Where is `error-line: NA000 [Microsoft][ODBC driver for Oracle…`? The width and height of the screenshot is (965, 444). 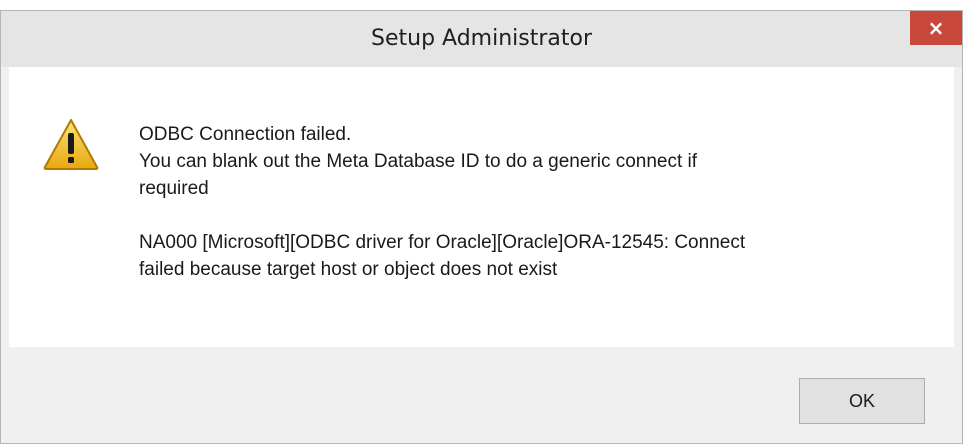
error-line: NA000 [Microsoft][ODBC driver for Oracle… is located at coordinates (442, 242).